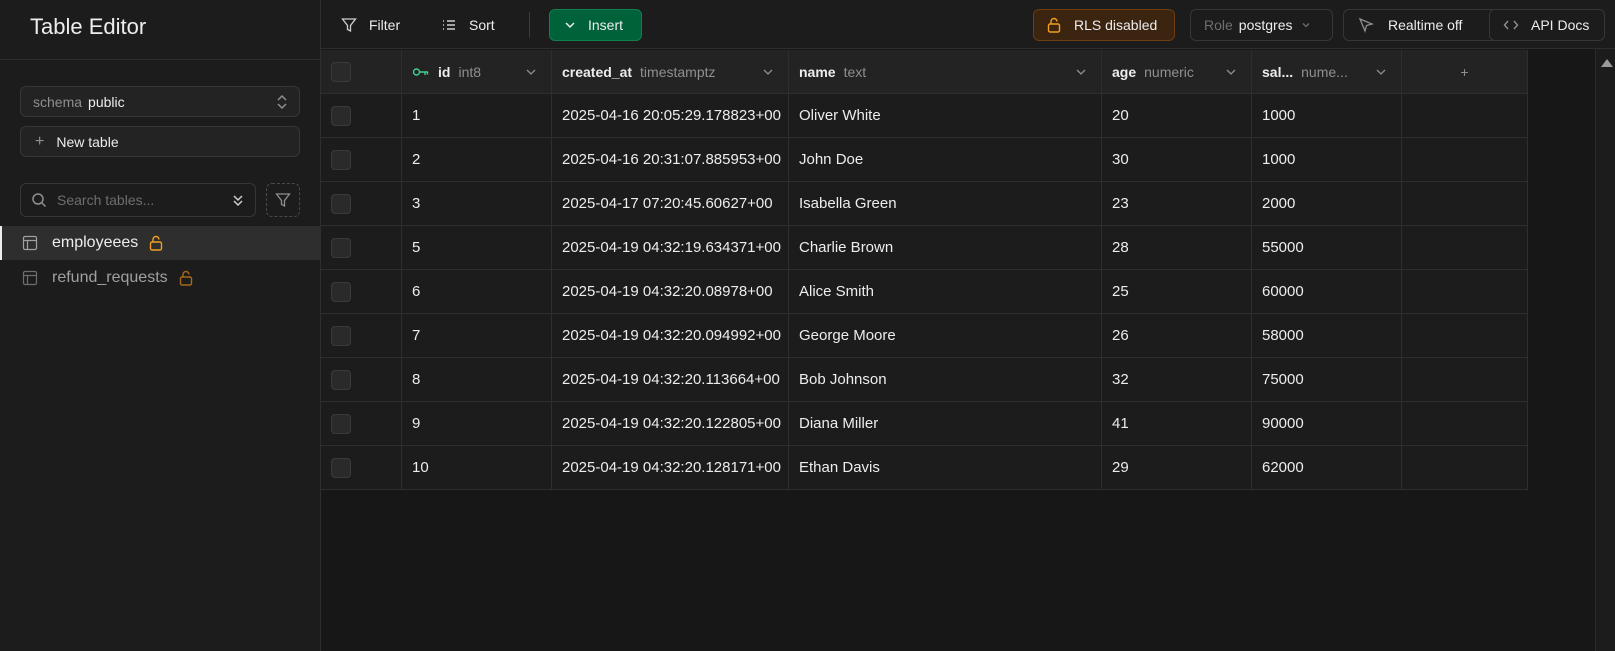 The image size is (1615, 651). I want to click on schema-select: schema public, so click(160, 101).